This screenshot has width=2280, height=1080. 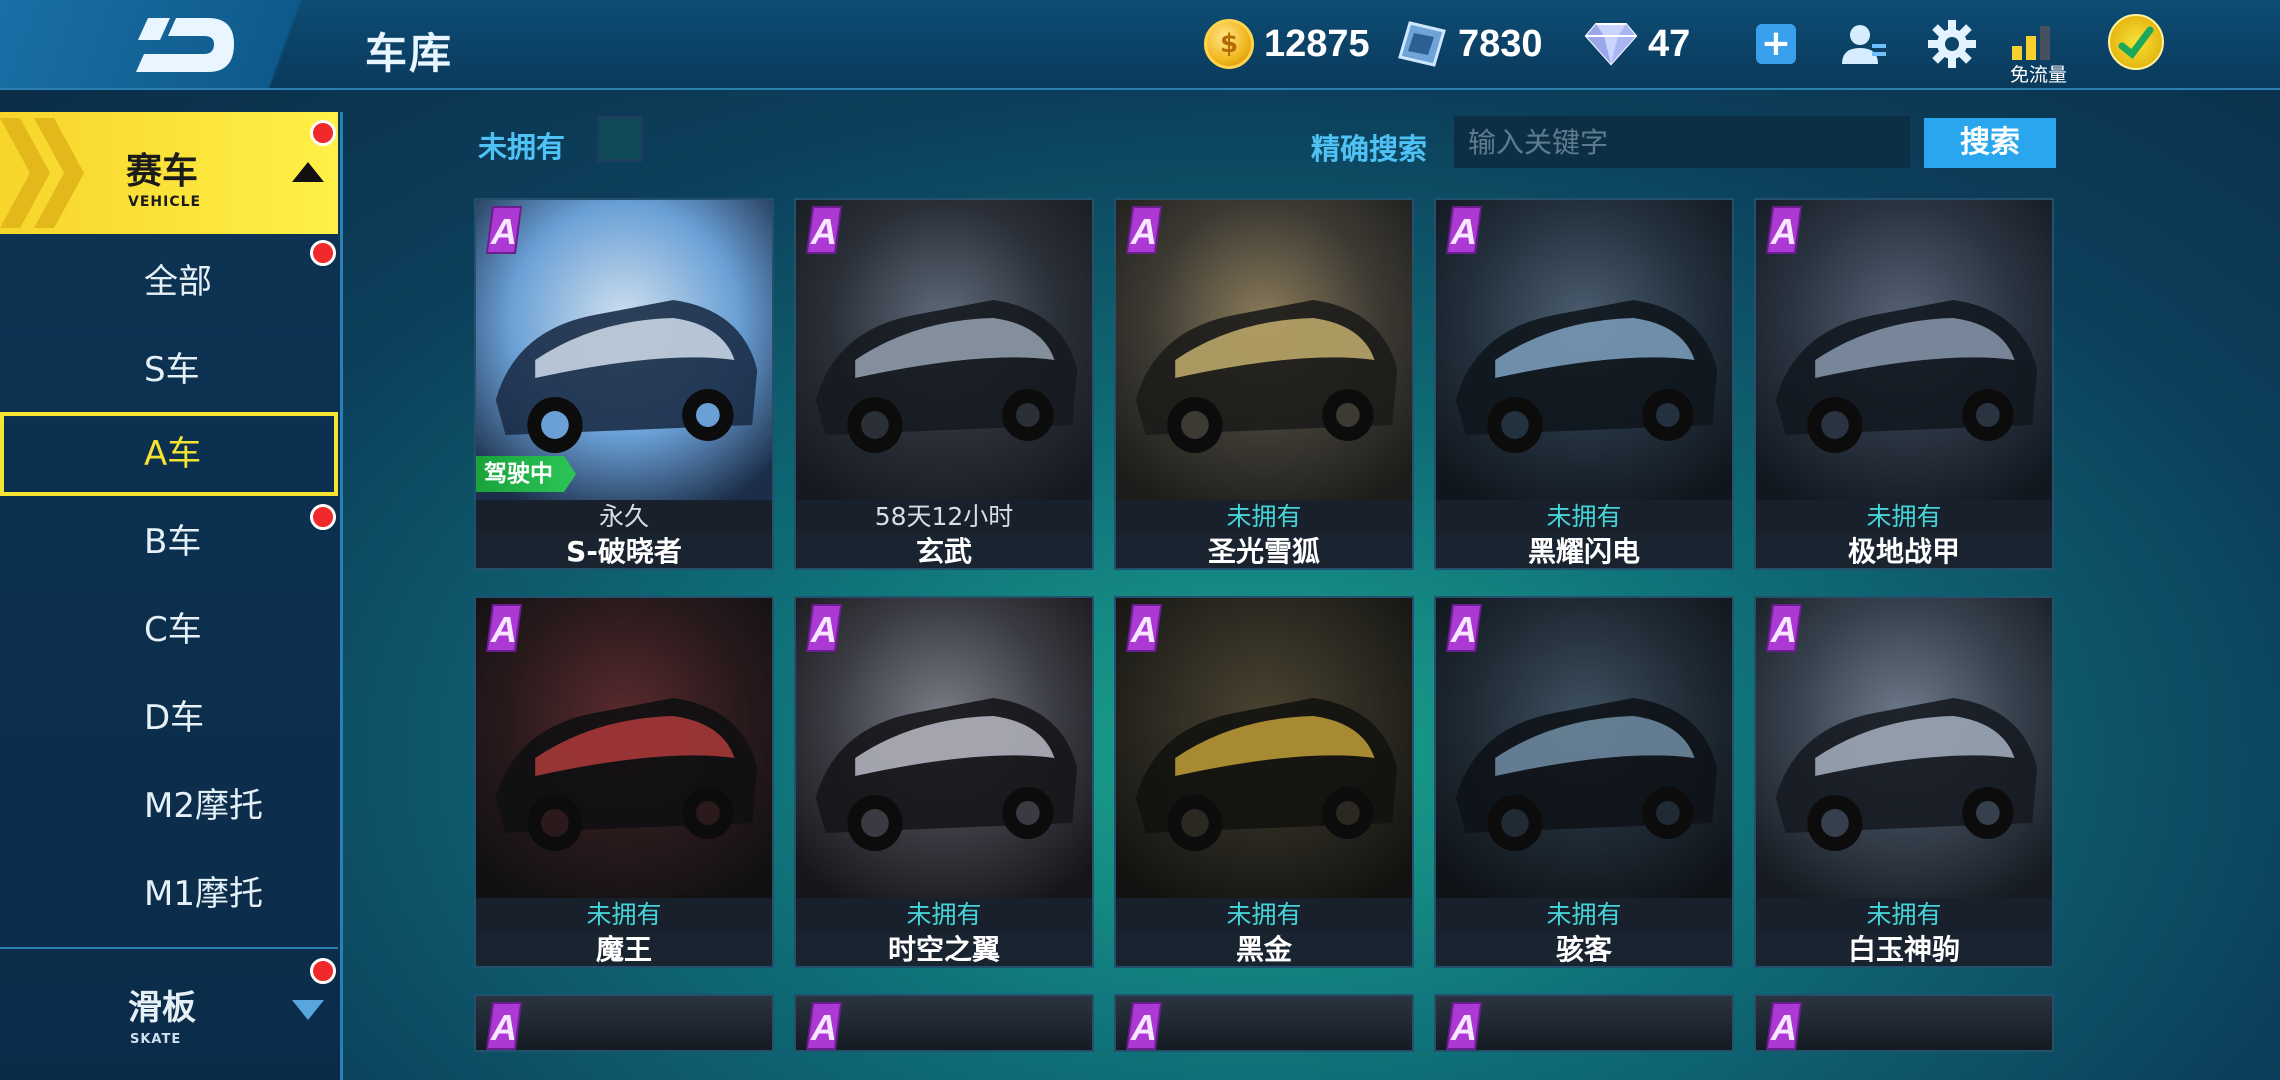 What do you see at coordinates (169, 542) in the screenshot?
I see `sidebar-item-b-car: B车` at bounding box center [169, 542].